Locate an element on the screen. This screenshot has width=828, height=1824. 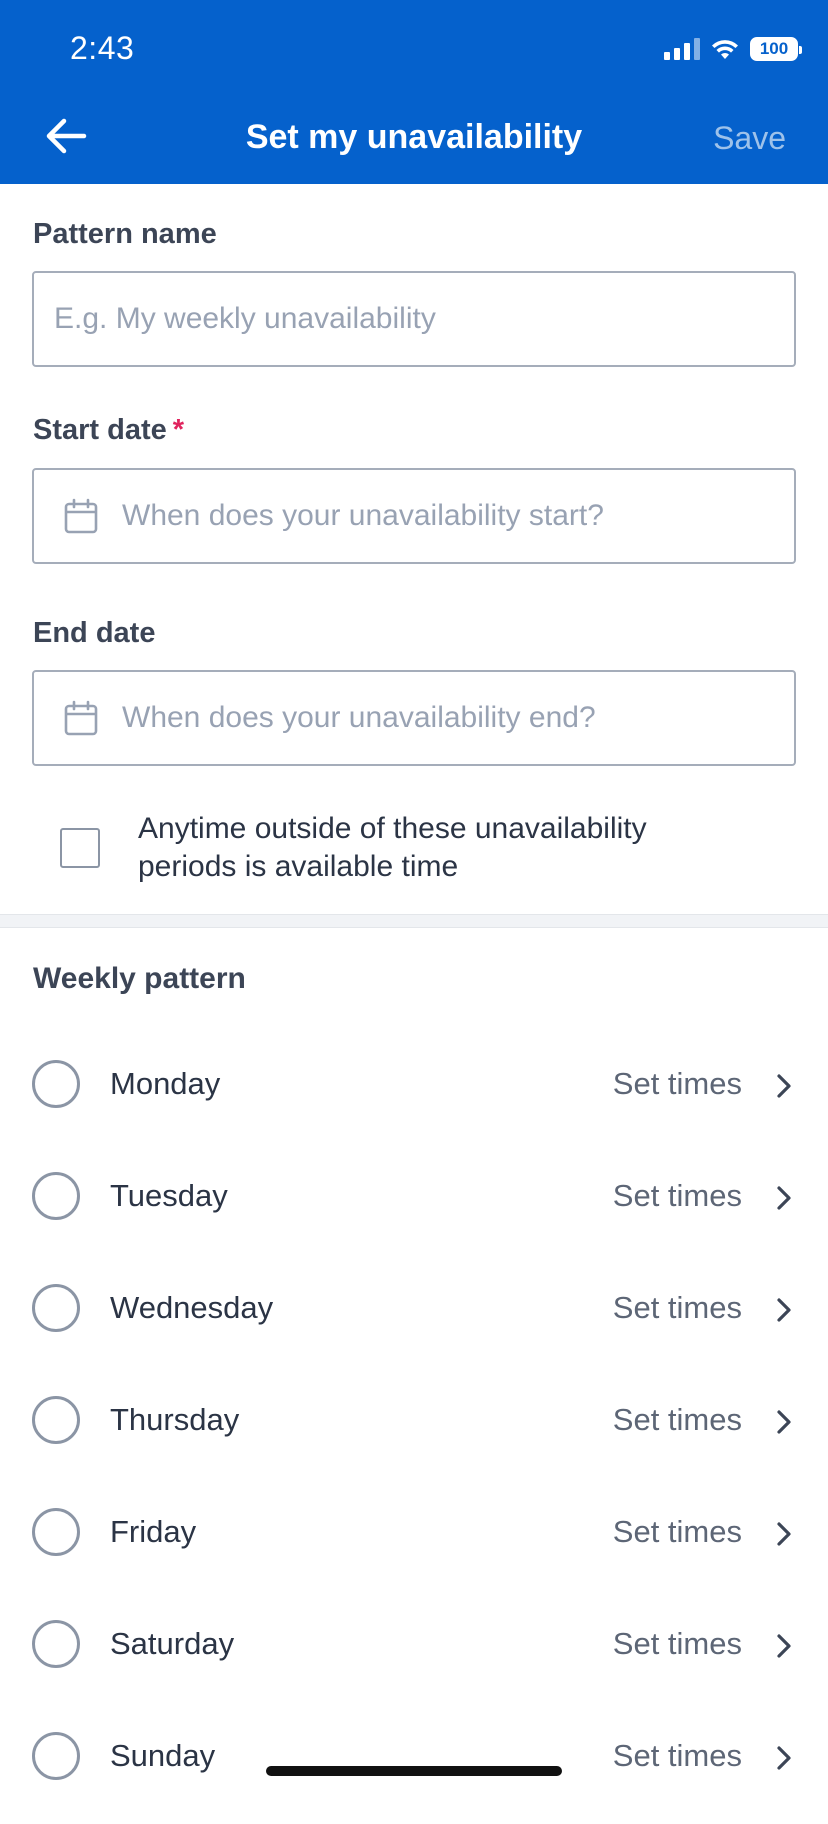
required-marker: * is located at coordinates (178, 430).